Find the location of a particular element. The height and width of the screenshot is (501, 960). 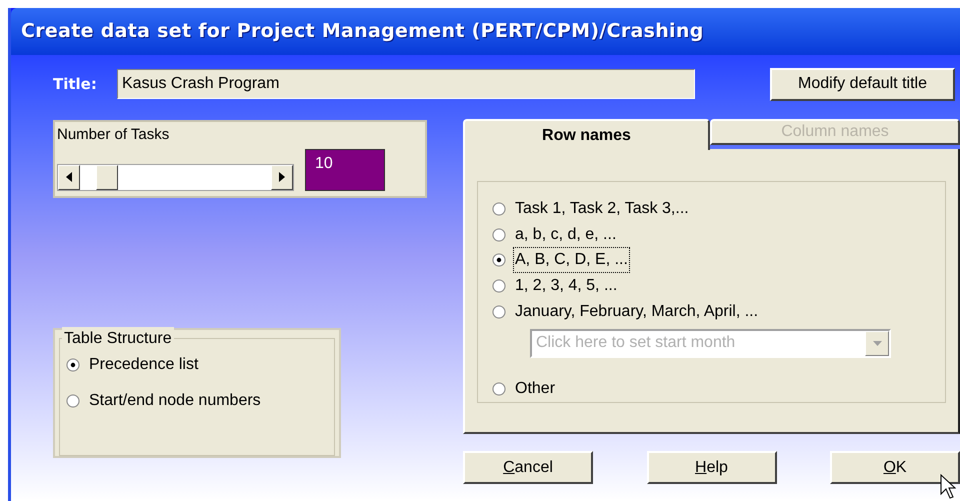

option-label: Start/end node numbers is located at coordinates (175, 401).